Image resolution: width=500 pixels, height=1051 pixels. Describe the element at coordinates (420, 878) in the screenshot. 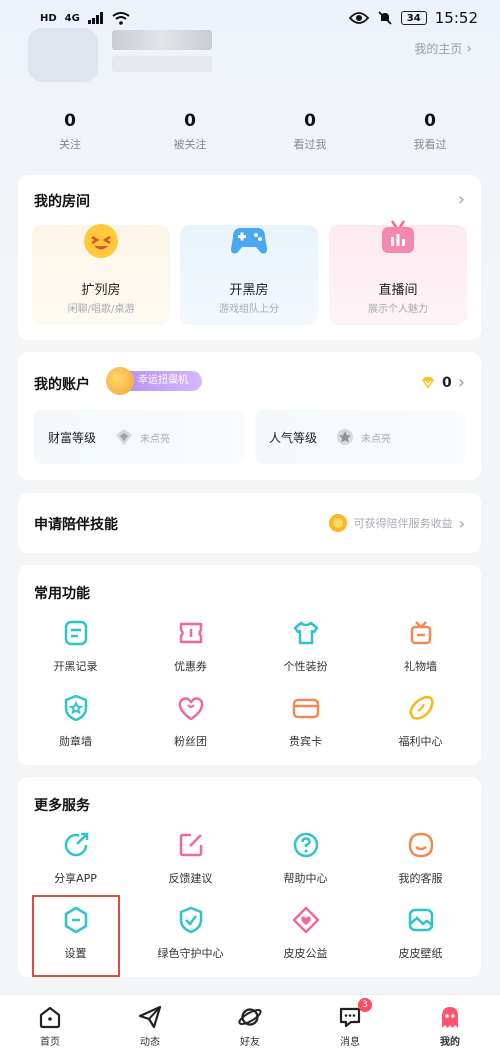

I see `service-label: 我的客服` at that location.